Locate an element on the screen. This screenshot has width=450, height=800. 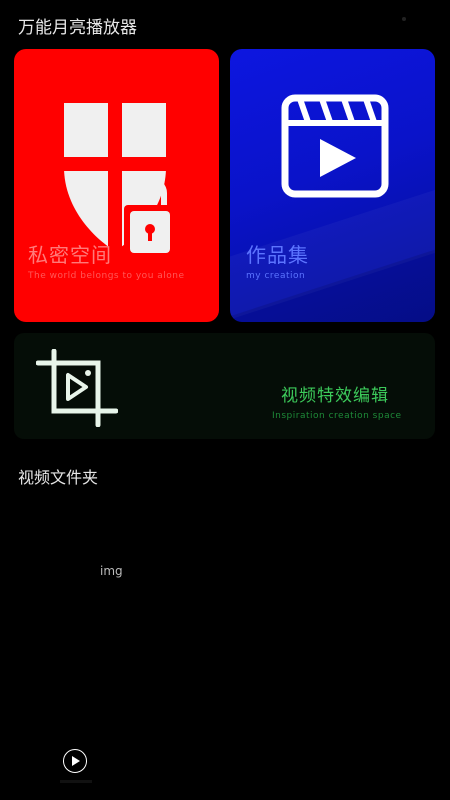
crop-video-icon is located at coordinates (77, 388).